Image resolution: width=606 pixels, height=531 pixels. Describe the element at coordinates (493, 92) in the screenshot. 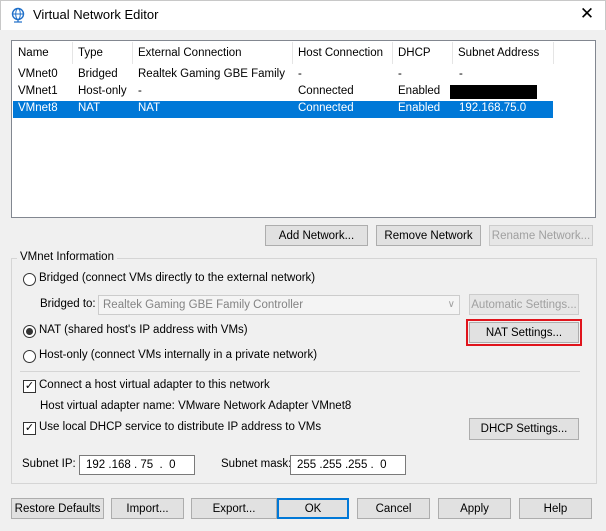

I see `redacted-subnet` at that location.